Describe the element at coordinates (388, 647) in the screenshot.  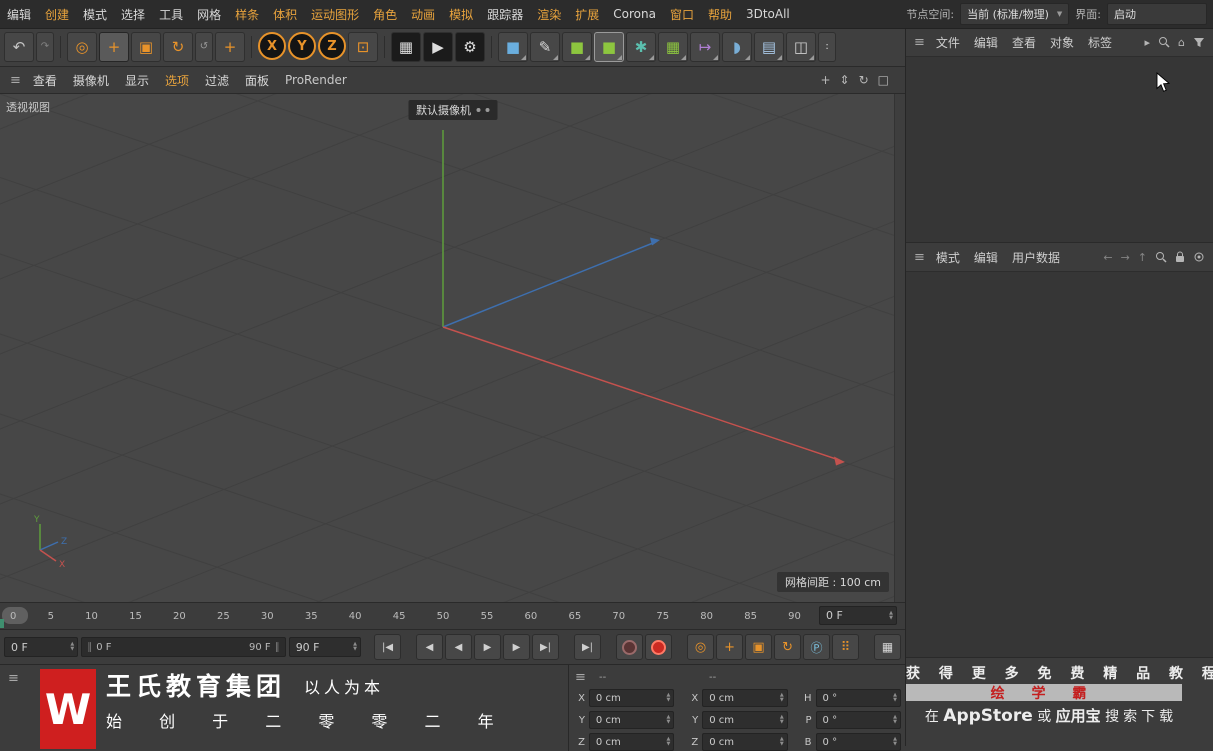
I see `goto-start-button: |◀` at that location.